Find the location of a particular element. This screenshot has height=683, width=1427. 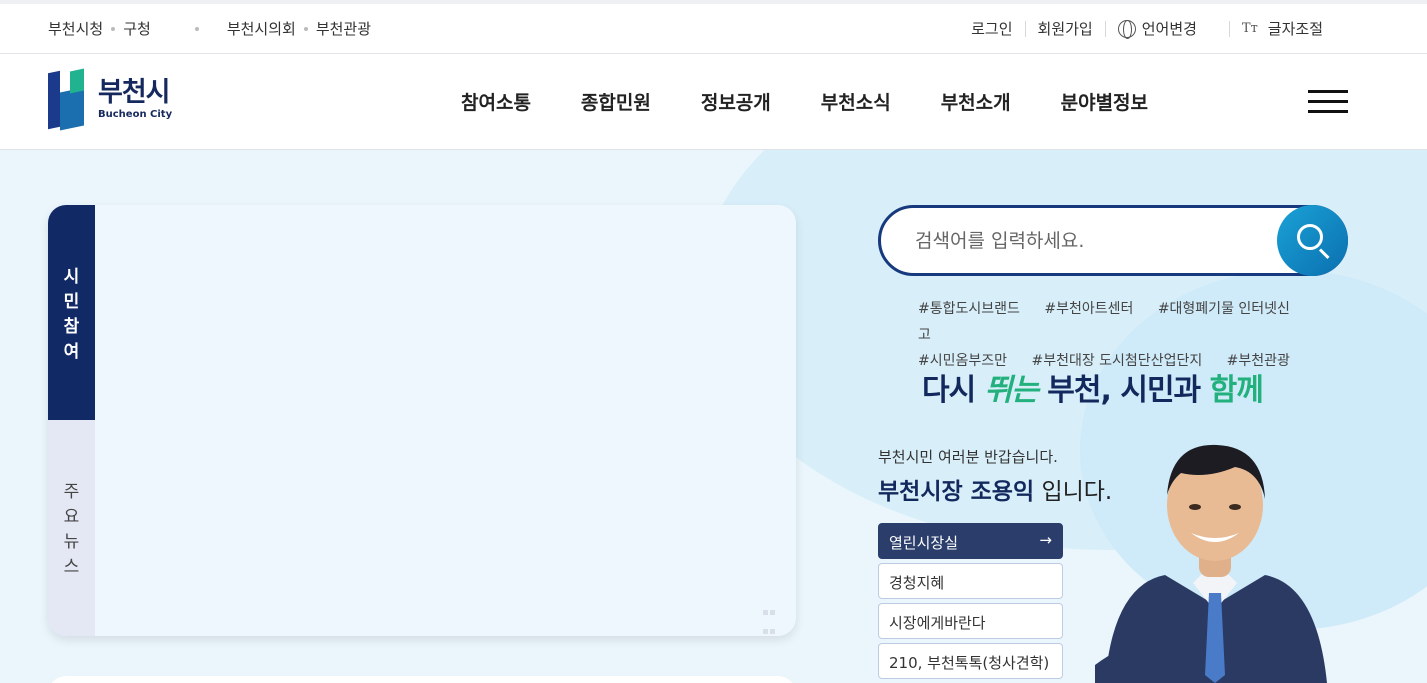

font-size-icon: Tт is located at coordinates (1249, 28).